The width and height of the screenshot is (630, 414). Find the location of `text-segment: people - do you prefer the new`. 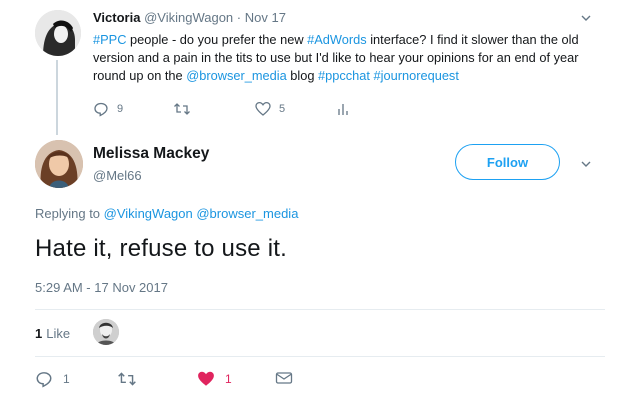

text-segment: people - do you prefer the new is located at coordinates (217, 39).